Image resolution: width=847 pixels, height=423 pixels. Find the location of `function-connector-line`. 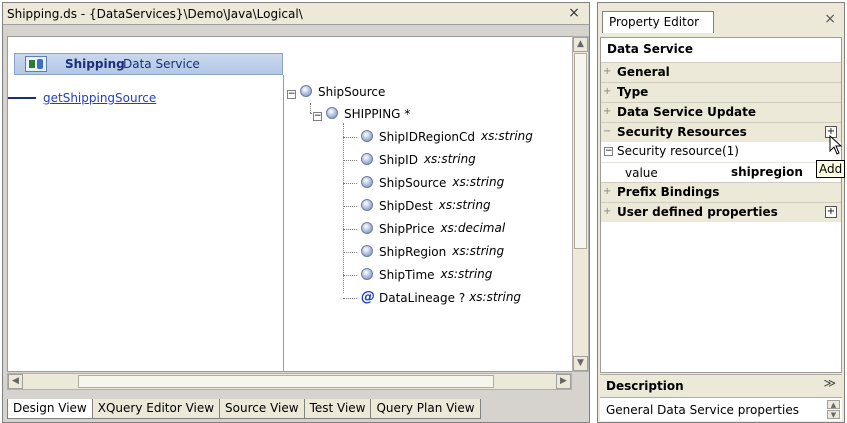

function-connector-line is located at coordinates (22, 98).